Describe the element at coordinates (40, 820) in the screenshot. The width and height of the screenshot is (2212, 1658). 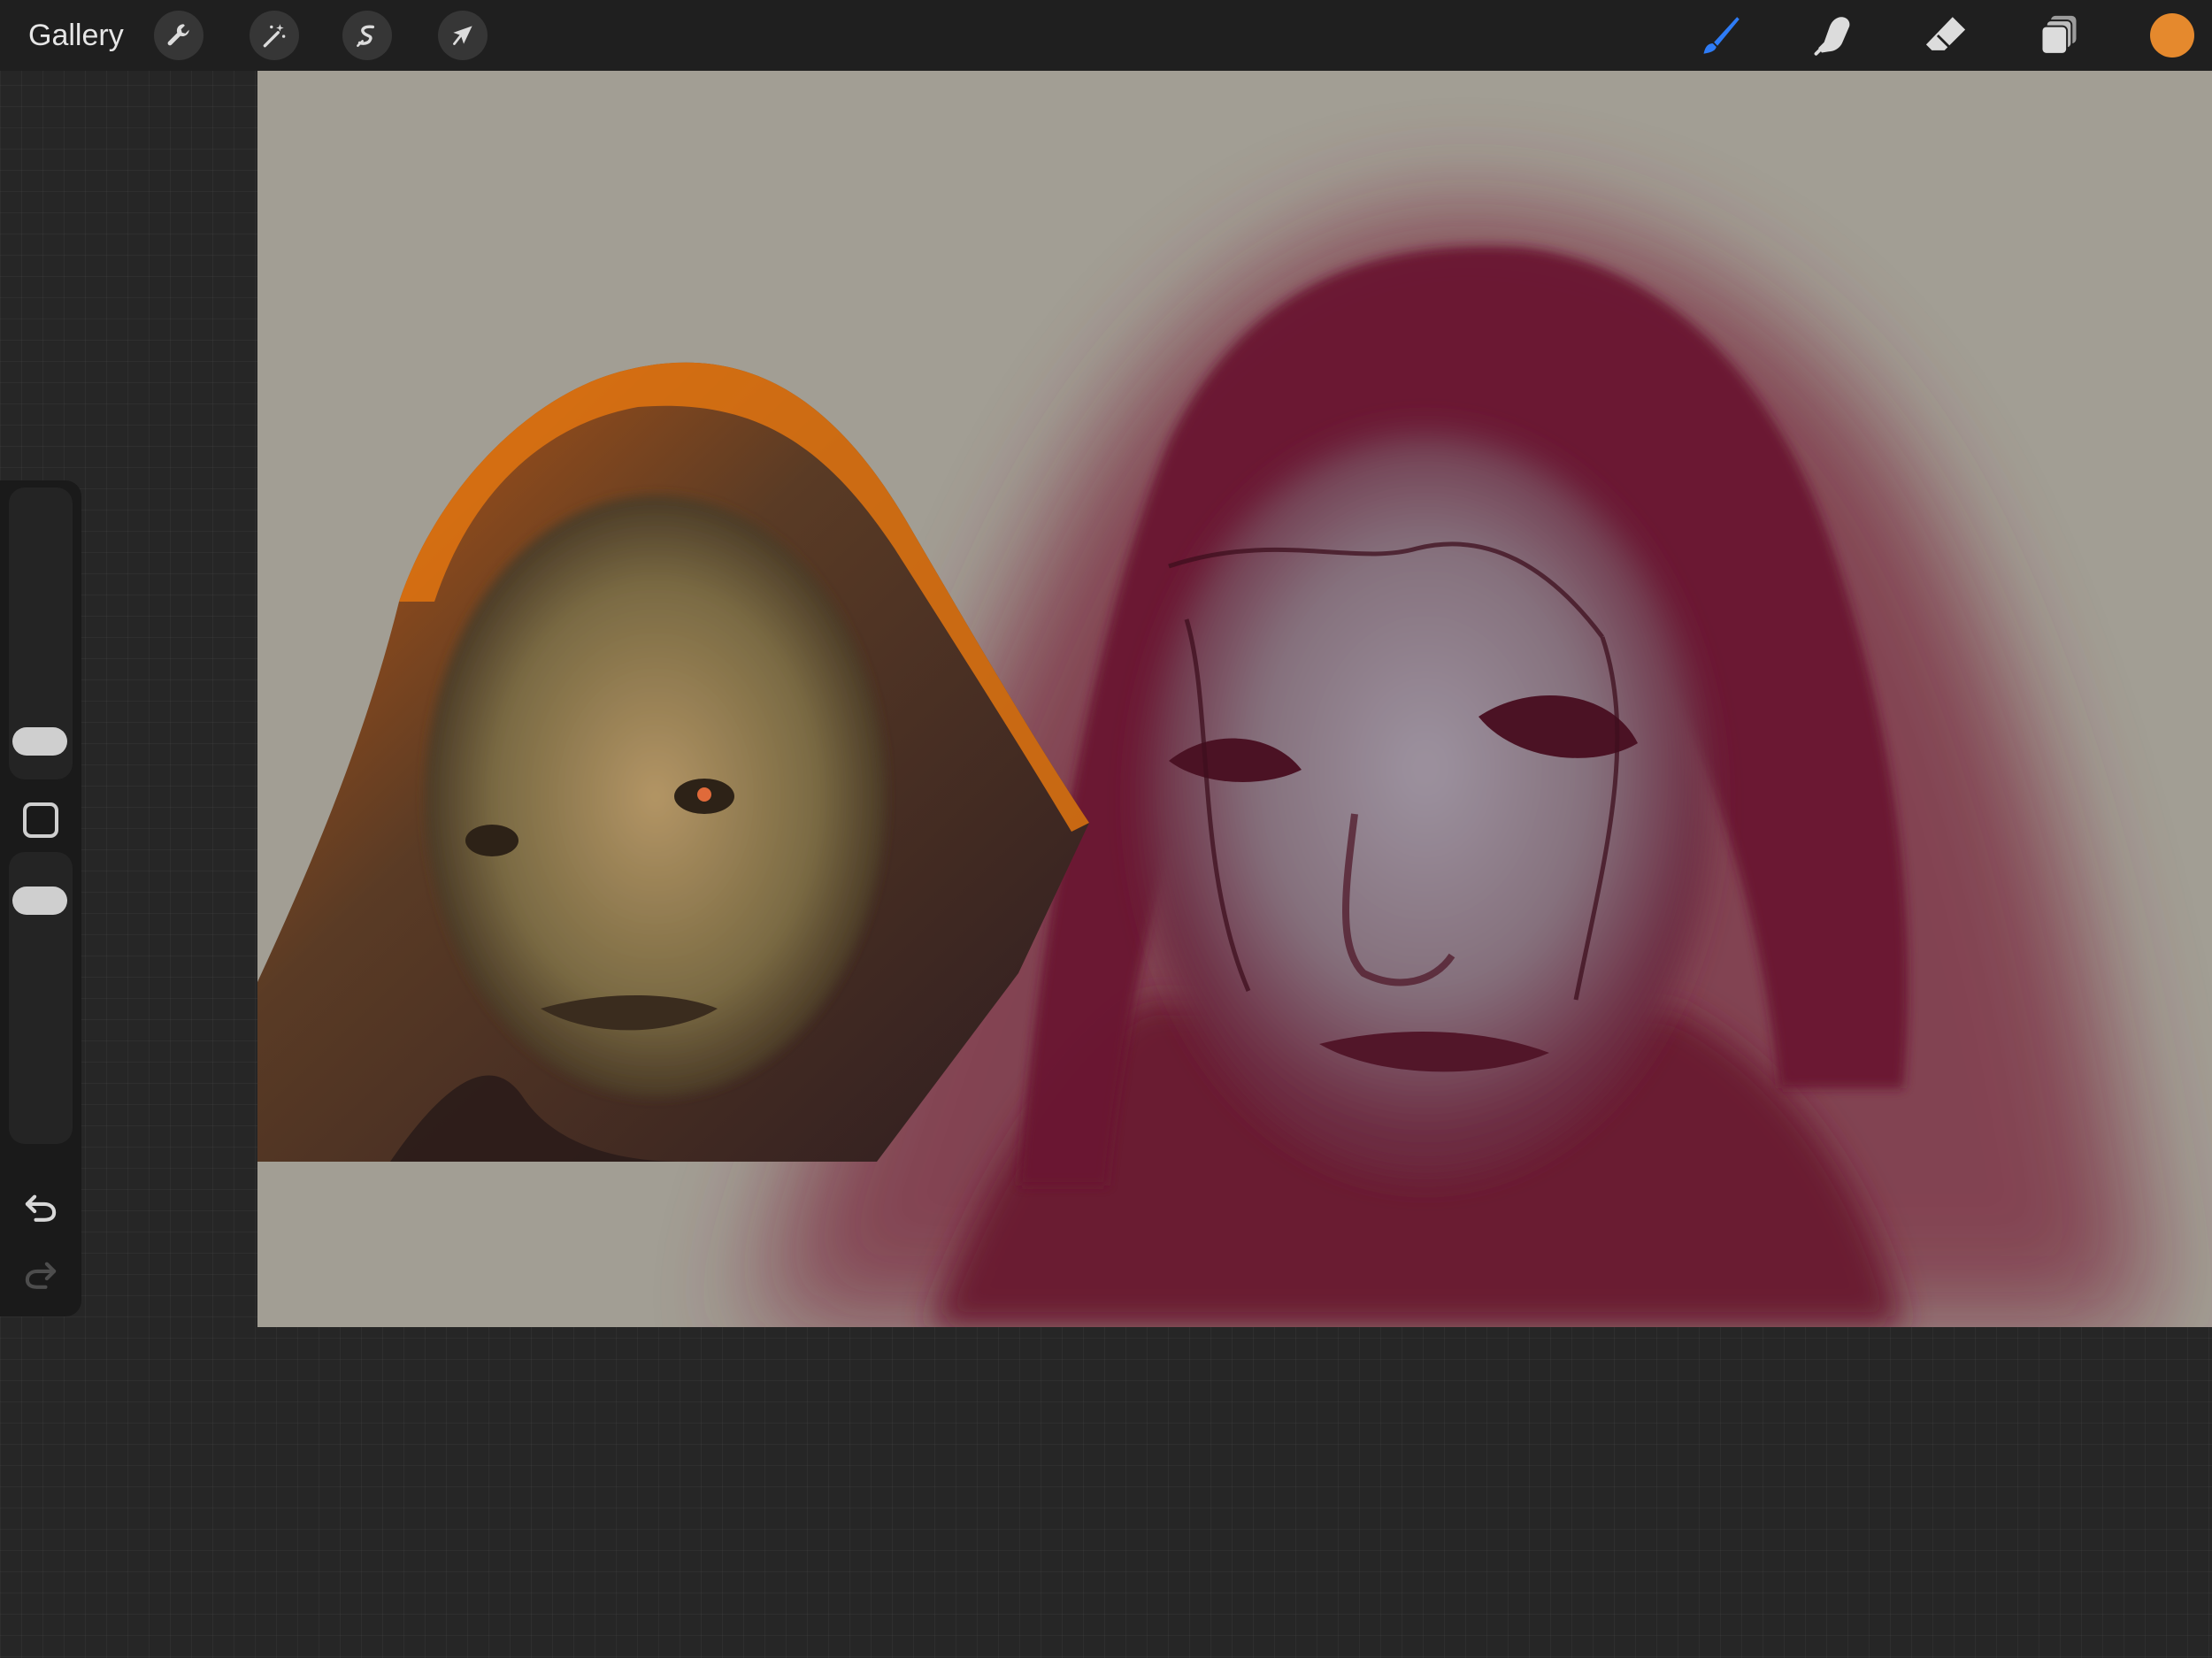
I see `modifier-button` at that location.